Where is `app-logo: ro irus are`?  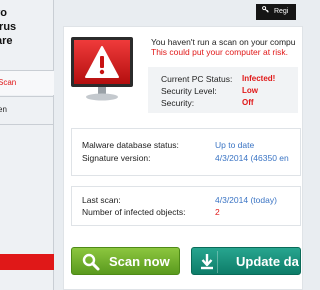 app-logo: ro irus are is located at coordinates (8, 27).